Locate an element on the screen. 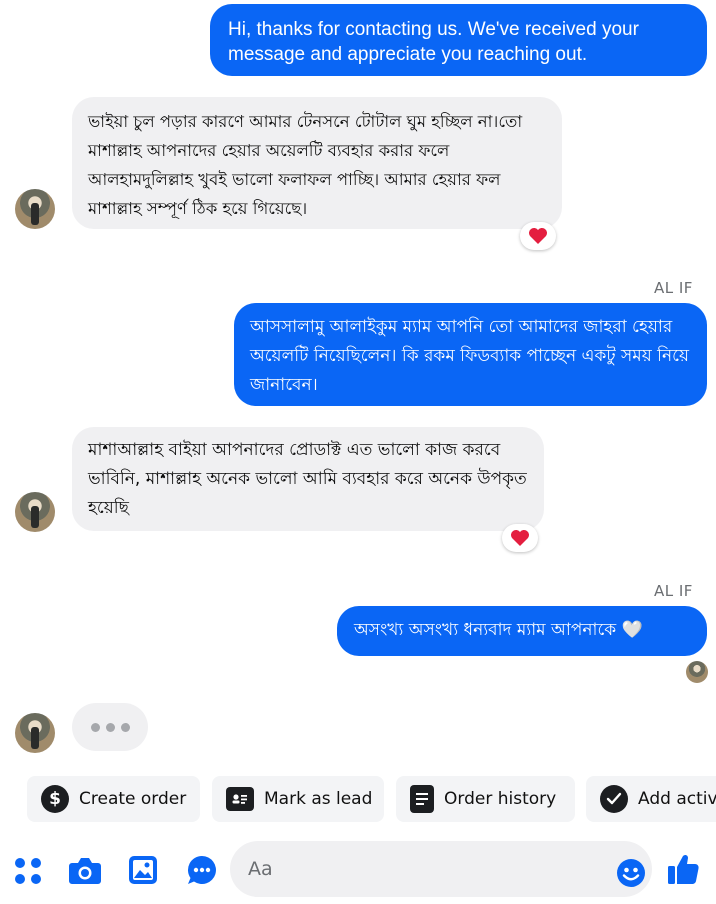 The height and width of the screenshot is (904, 716). gallery-icon is located at coordinates (143, 872).